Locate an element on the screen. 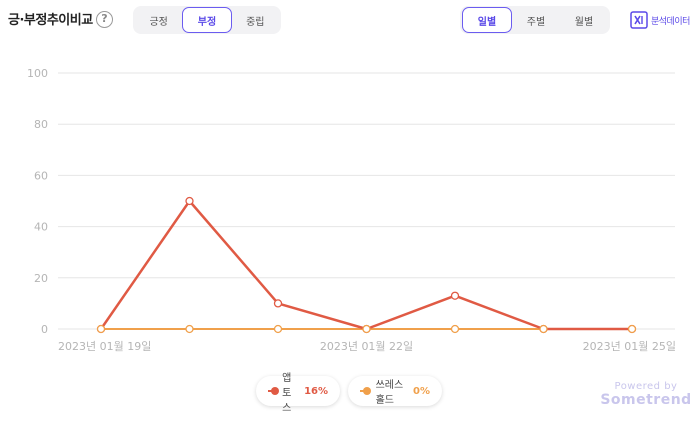 This screenshot has width=700, height=426. x-tick-label: 2023년 01월 25일 is located at coordinates (629, 346).